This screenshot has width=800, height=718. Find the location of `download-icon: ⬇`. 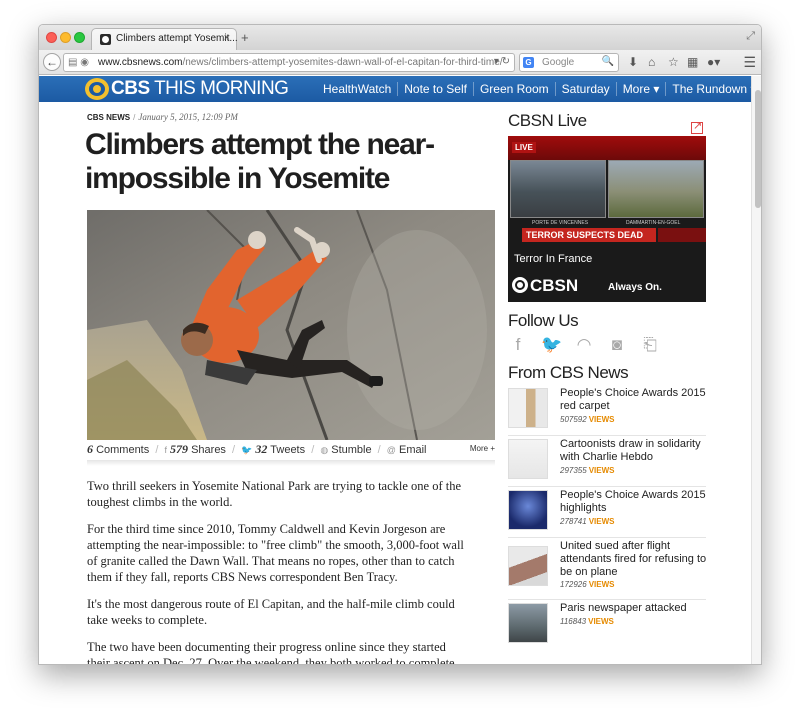

download-icon: ⬇ is located at coordinates (633, 62).